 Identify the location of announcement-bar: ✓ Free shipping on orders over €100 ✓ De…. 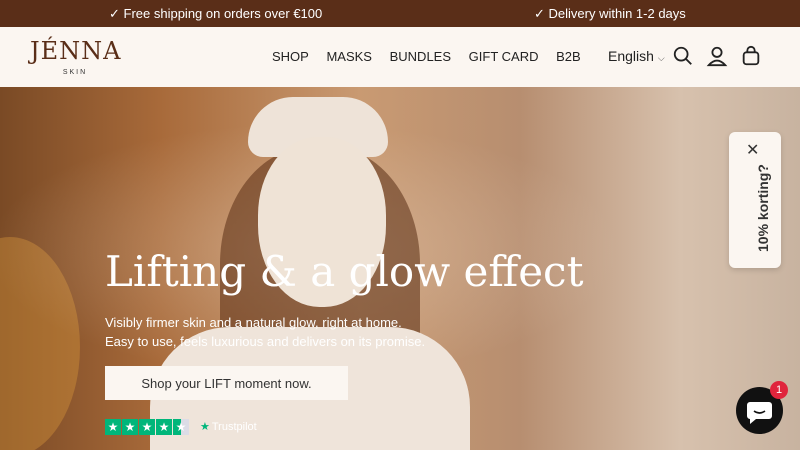
(400, 13).